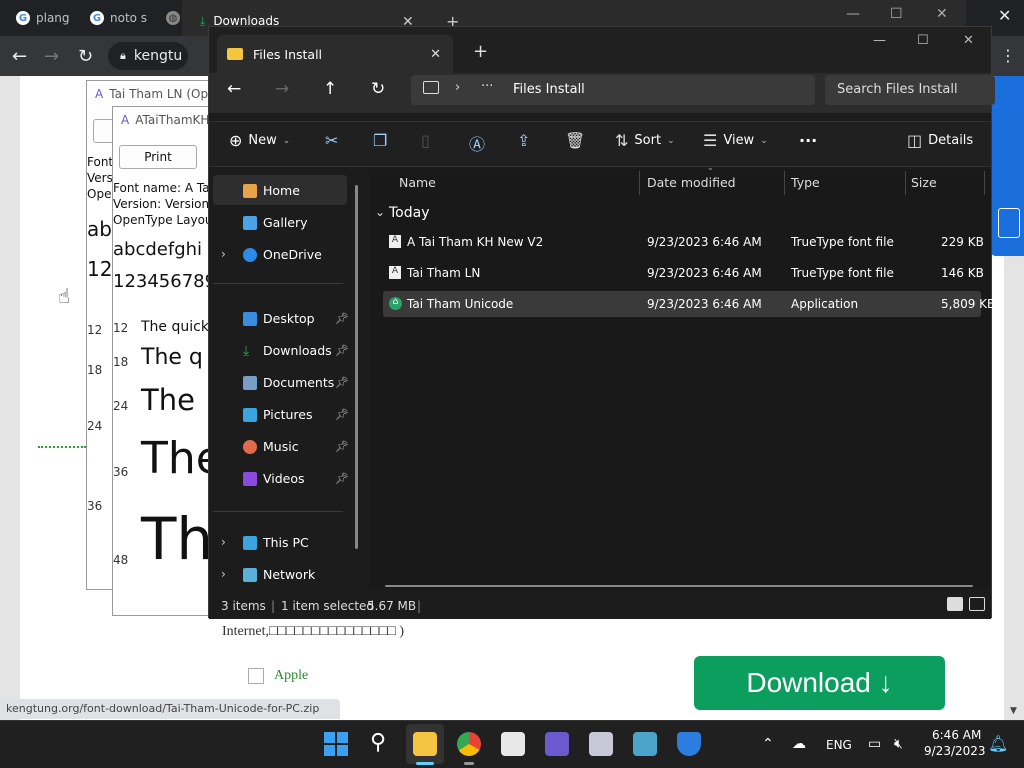 The height and width of the screenshot is (768, 1024). What do you see at coordinates (274, 478) in the screenshot?
I see `sidebar-item-videos: Videos` at bounding box center [274, 478].